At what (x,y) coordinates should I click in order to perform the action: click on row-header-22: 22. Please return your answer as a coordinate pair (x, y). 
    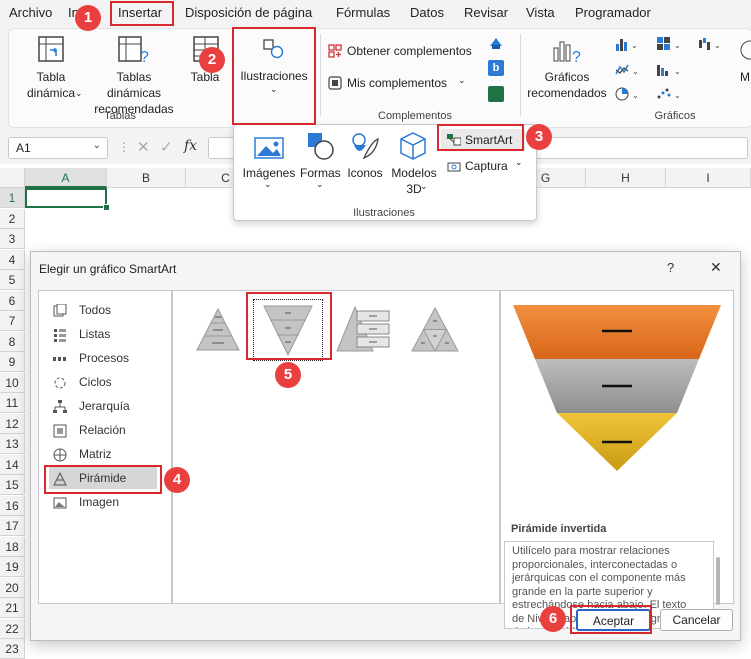
    Looking at the image, I should click on (12, 628).